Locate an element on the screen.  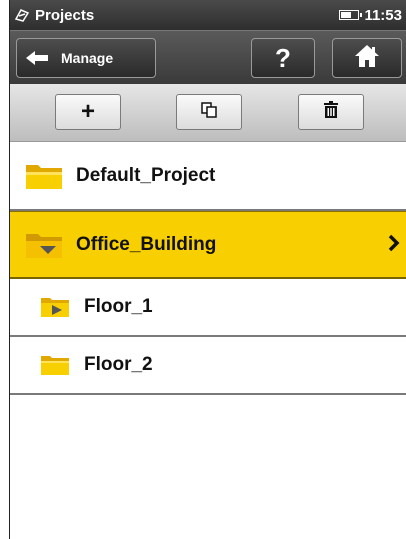
status-bar: Projects 11:53 is located at coordinates (208, 15).